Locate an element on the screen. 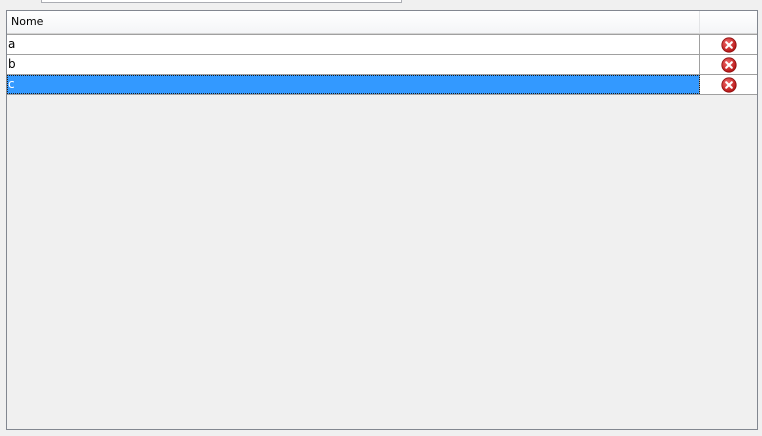 The image size is (762, 436). column-header-nome: Nome is located at coordinates (353, 22).